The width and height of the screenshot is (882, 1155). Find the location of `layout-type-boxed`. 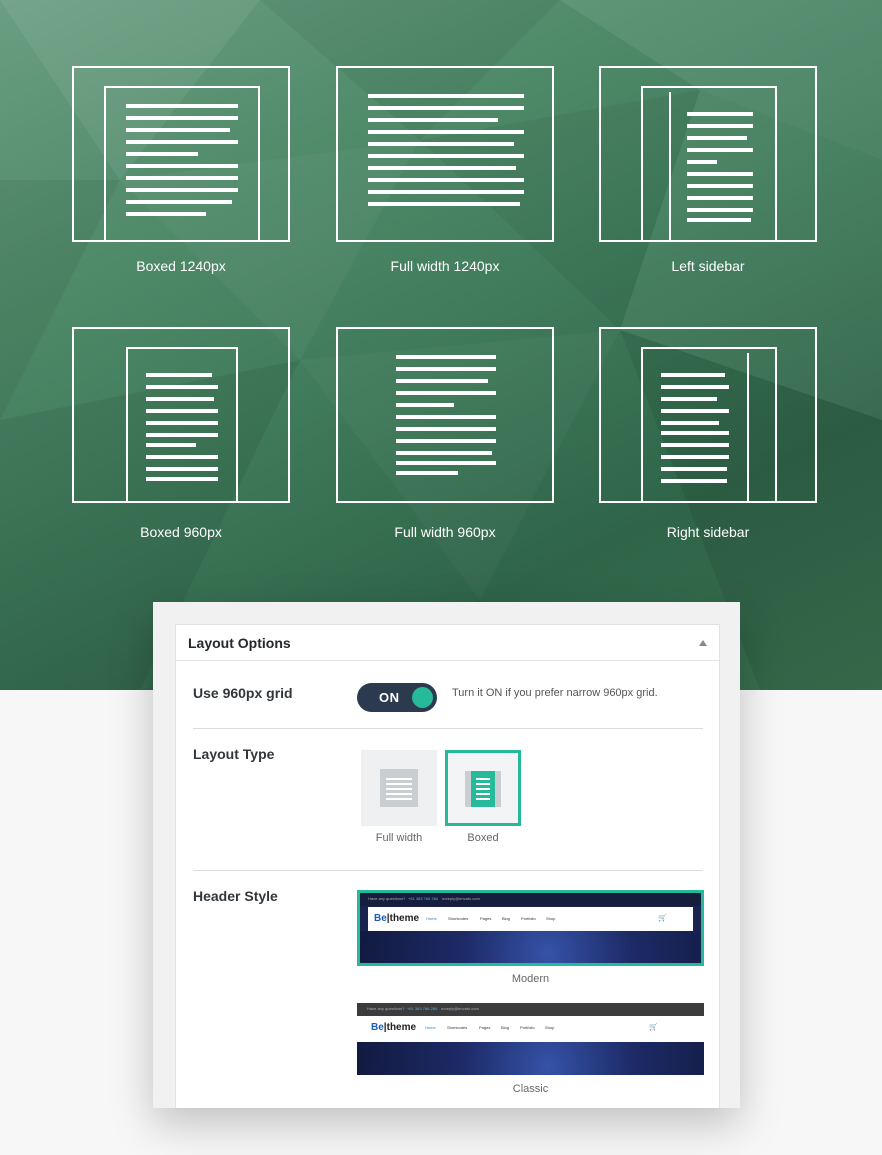

layout-type-boxed is located at coordinates (483, 788).